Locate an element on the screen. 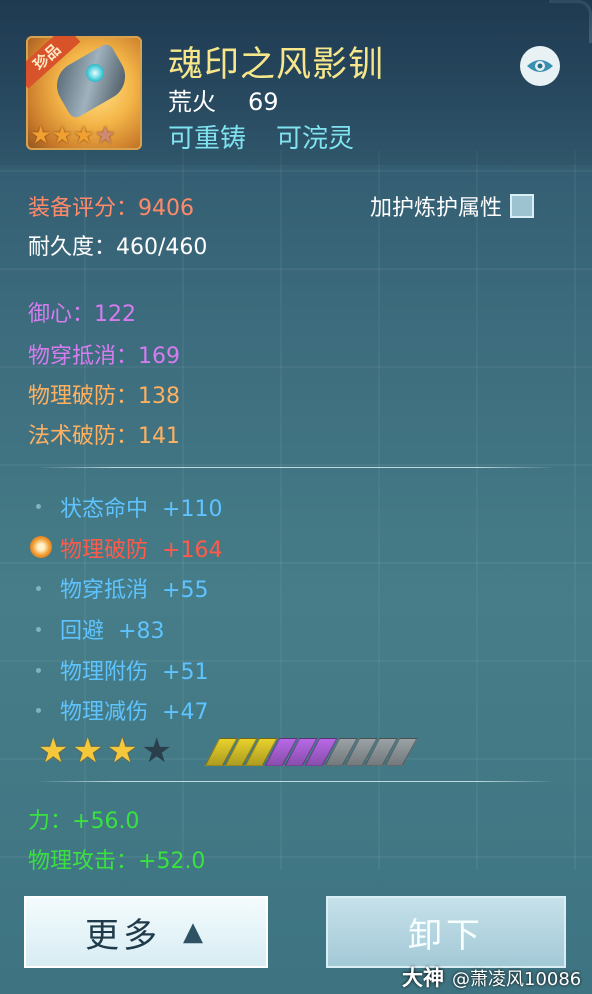 The height and width of the screenshot is (994, 592). chevron-up-icon: ▲ is located at coordinates (195, 932).